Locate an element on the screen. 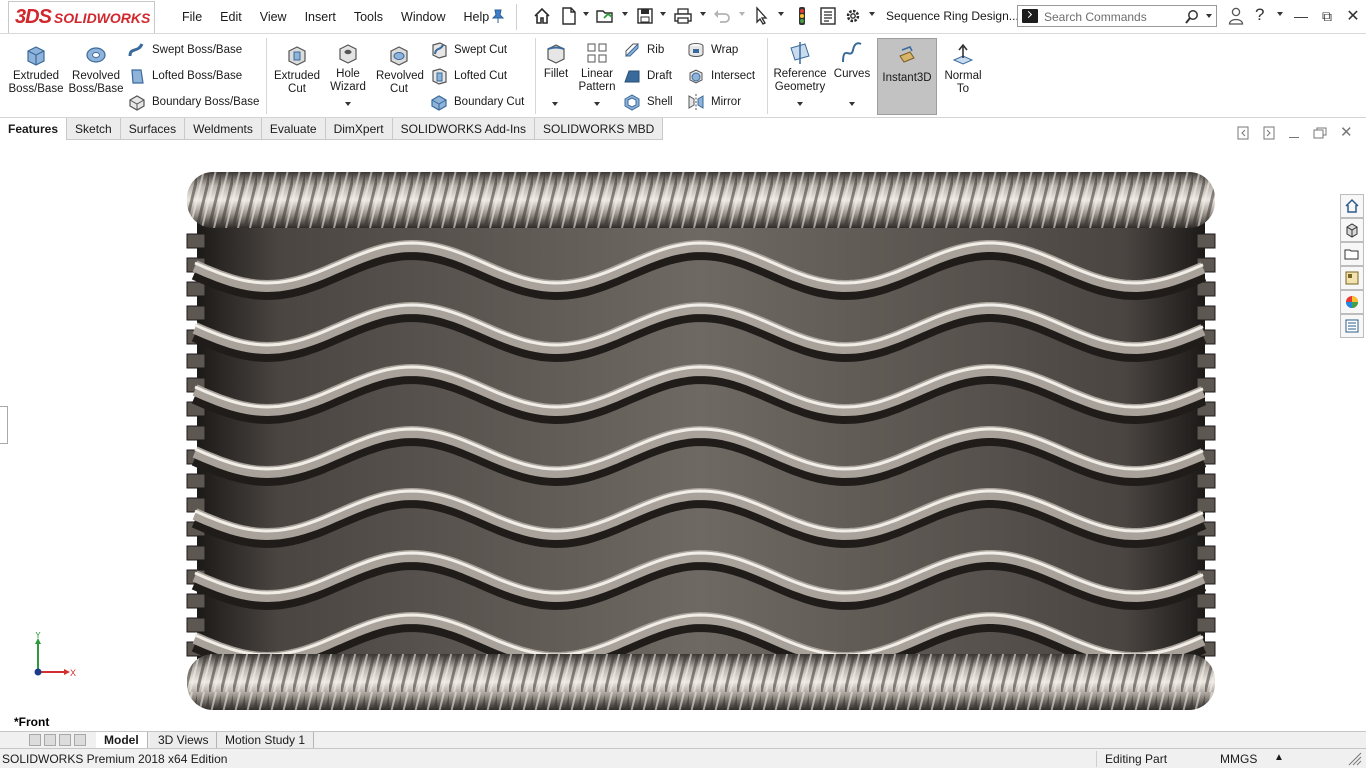 The image size is (1366, 768). menu-insert: Insert is located at coordinates (320, 17).